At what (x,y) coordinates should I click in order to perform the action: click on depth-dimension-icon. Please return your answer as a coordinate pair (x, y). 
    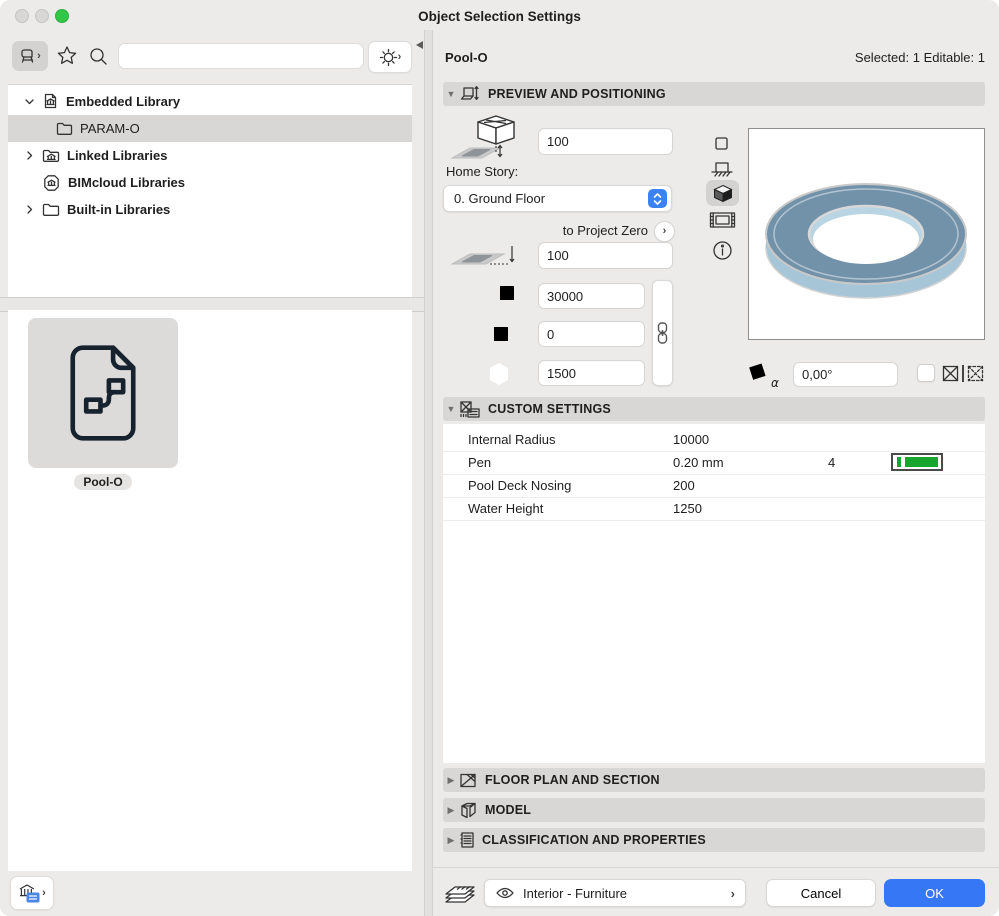
    Looking at the image, I should click on (506, 334).